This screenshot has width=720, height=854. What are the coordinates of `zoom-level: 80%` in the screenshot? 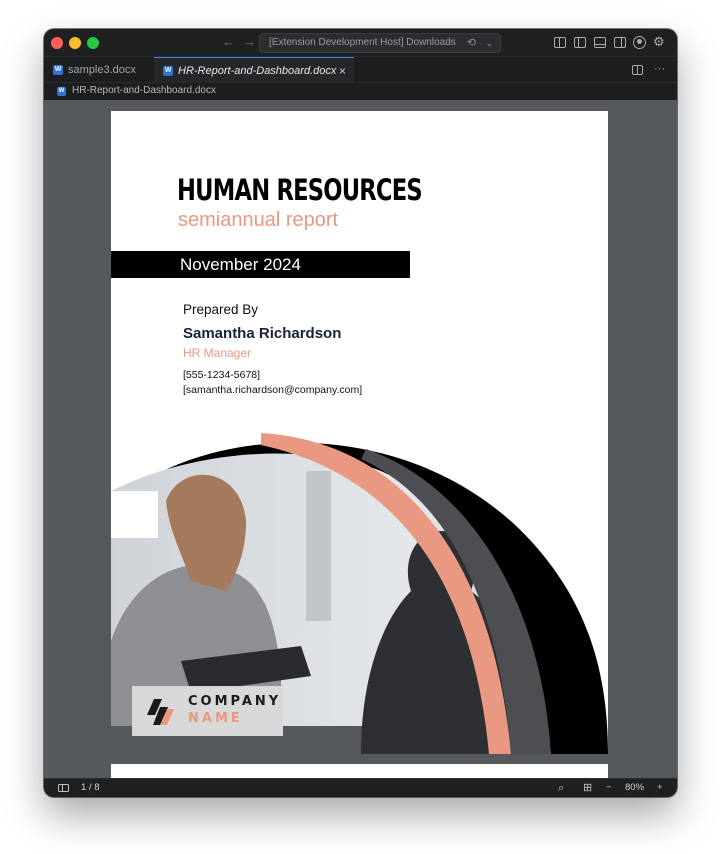 It's located at (634, 788).